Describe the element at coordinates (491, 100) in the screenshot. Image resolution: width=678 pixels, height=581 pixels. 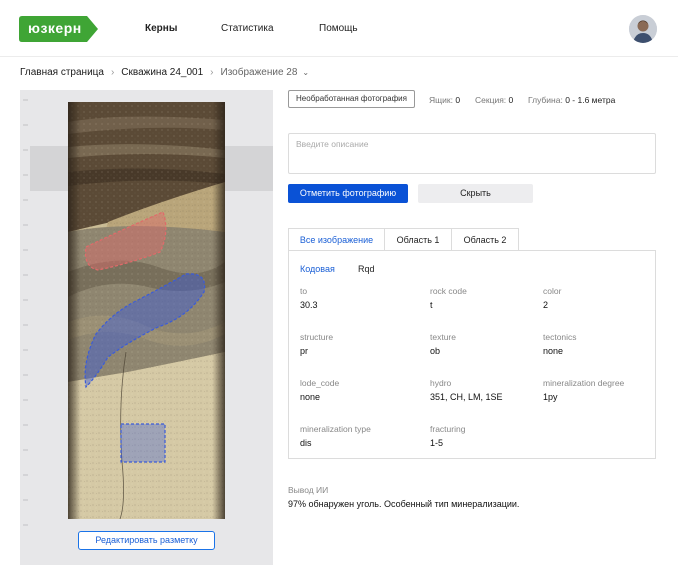
I see `section-label: Секция:` at that location.